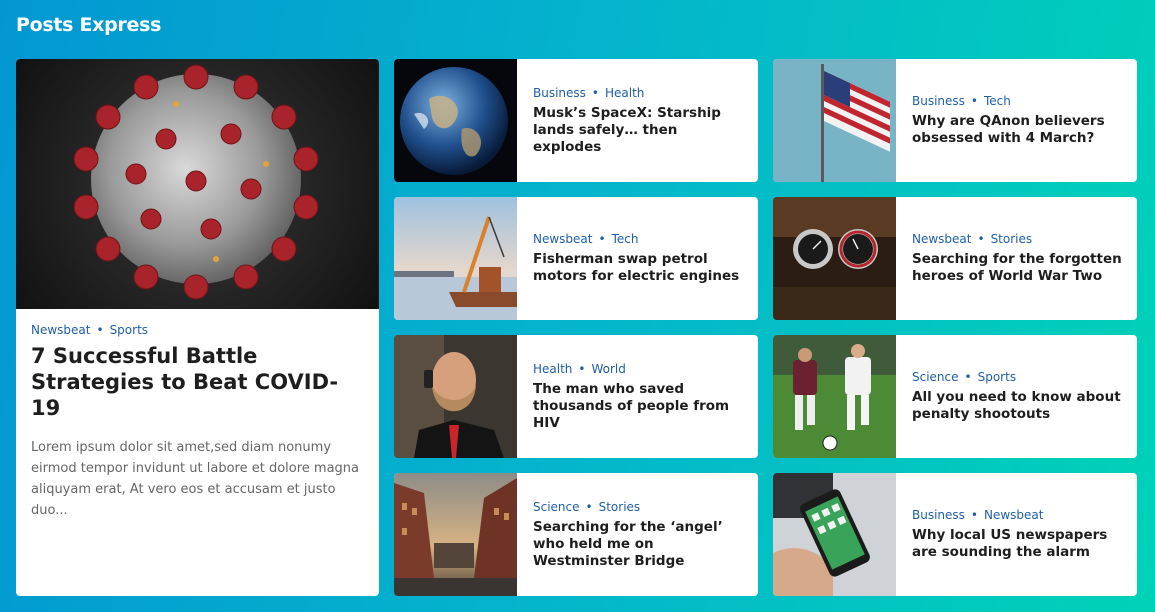 The image size is (1155, 612). I want to click on post-categories: Health • World, so click(638, 369).